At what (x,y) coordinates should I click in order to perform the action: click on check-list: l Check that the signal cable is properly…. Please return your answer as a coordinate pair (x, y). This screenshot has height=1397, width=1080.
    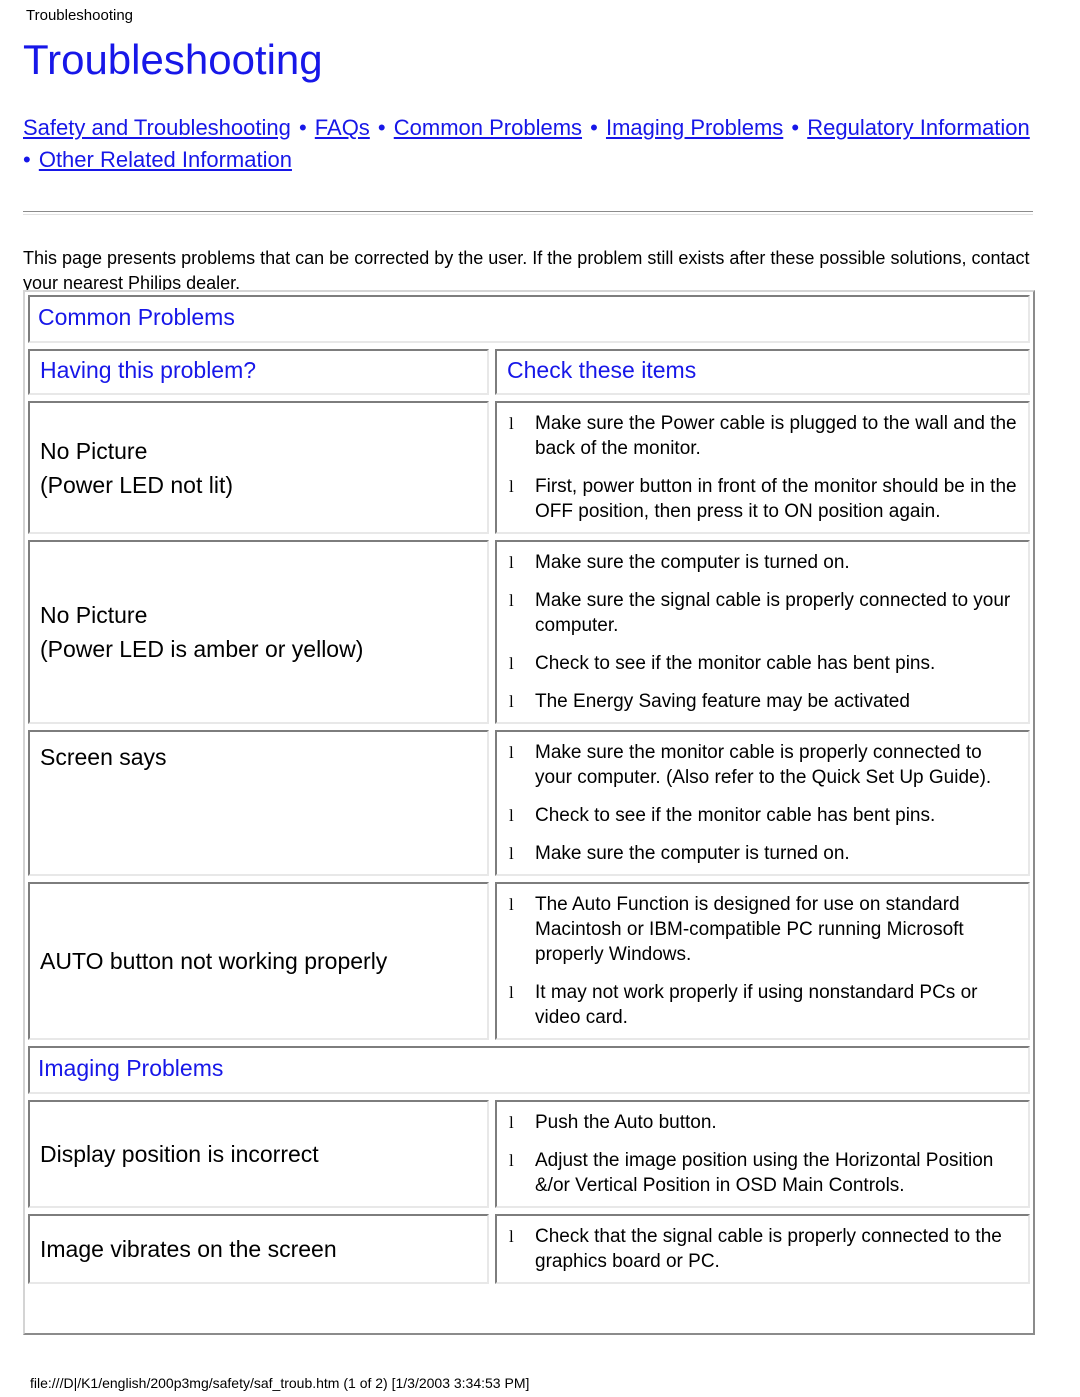
    Looking at the image, I should click on (760, 1249).